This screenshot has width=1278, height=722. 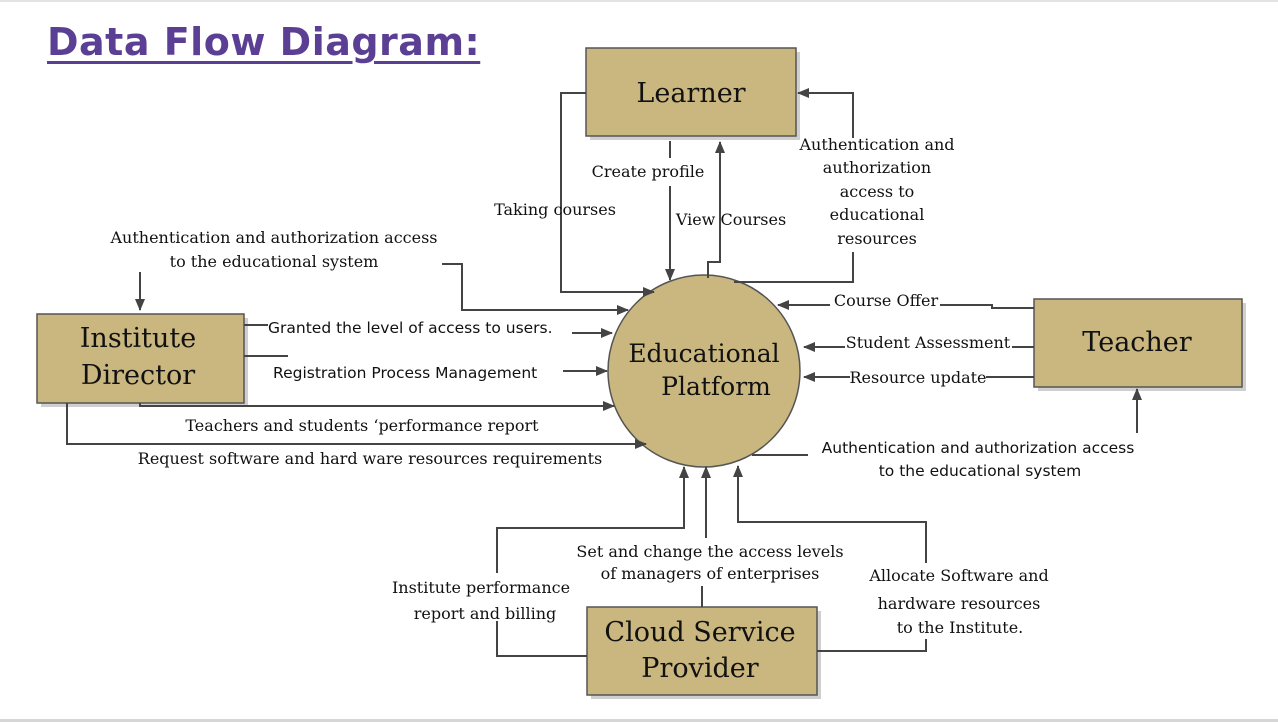 I want to click on label-taking-courses: Taking courses, so click(x=555, y=209).